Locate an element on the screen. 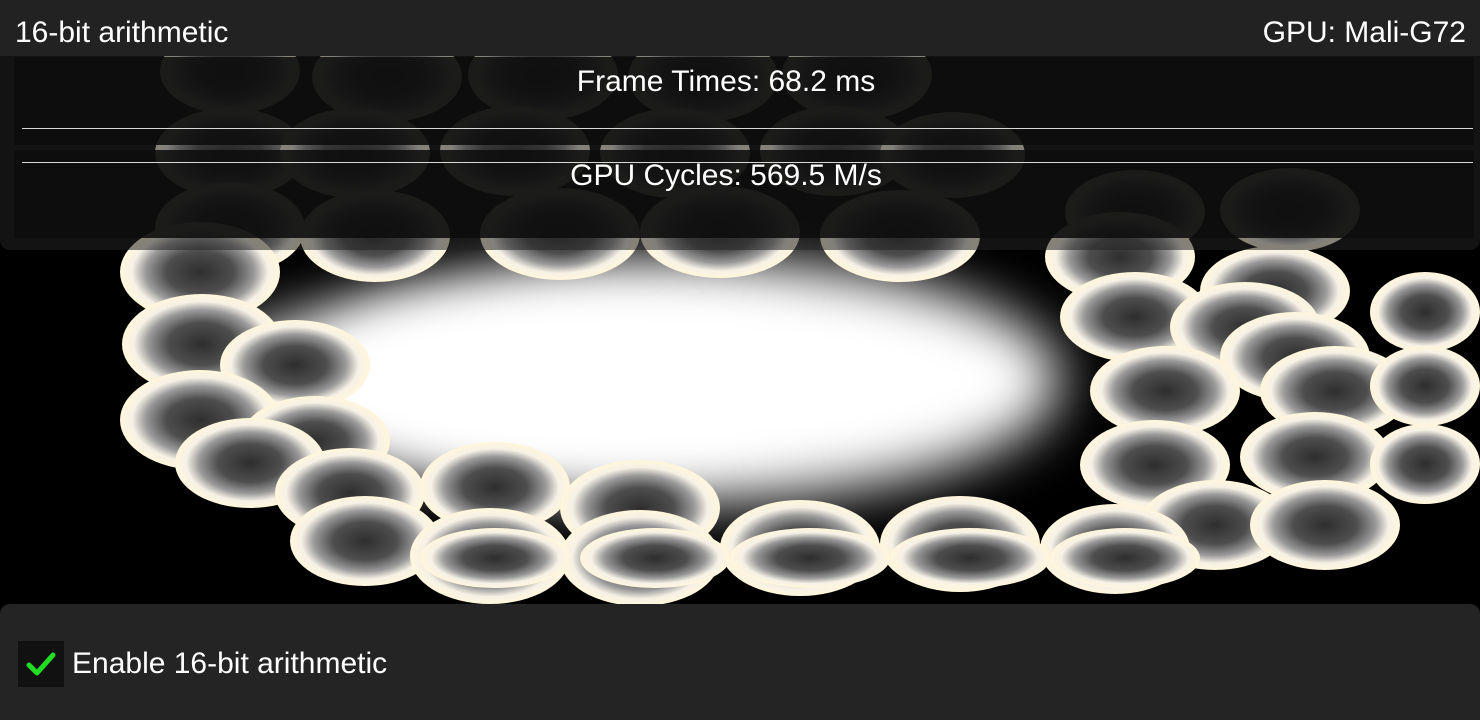 This screenshot has height=720, width=1480. gpu-name: GPU: Mali-G72 is located at coordinates (1364, 32).